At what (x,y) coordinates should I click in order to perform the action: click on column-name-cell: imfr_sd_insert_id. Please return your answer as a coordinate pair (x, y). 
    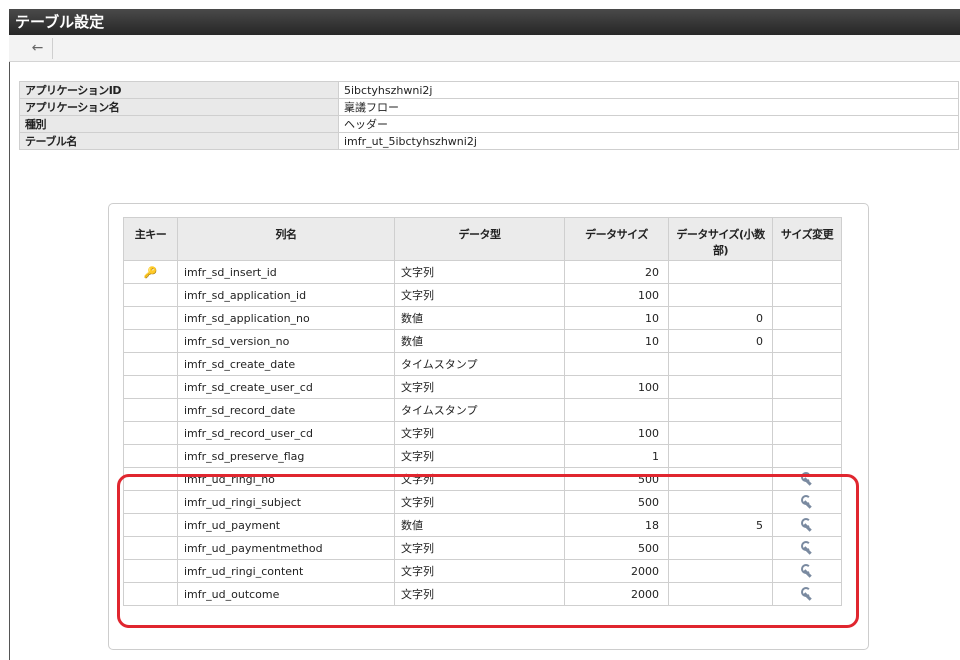
    Looking at the image, I should click on (286, 272).